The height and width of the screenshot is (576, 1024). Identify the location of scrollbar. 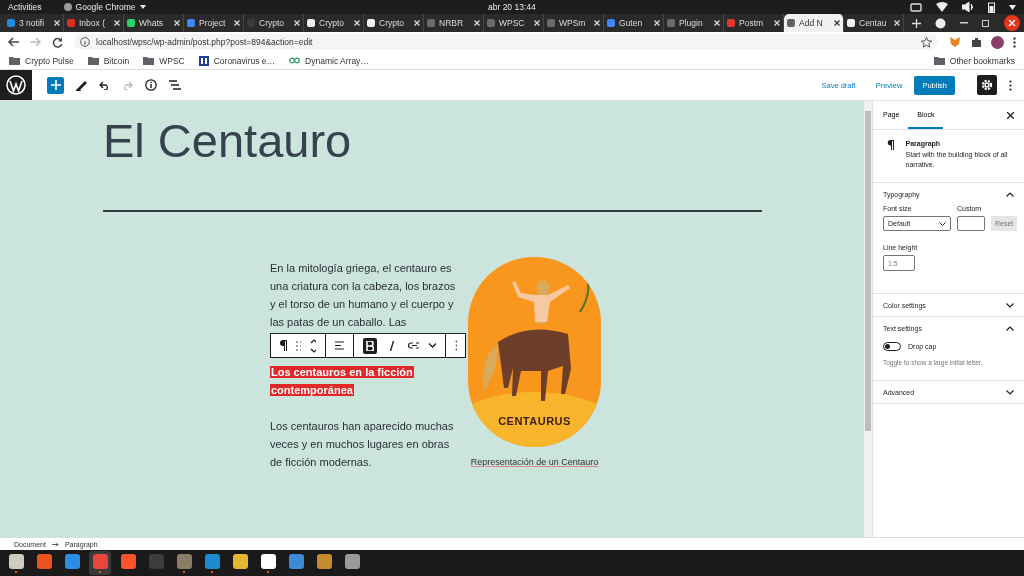
(868, 319).